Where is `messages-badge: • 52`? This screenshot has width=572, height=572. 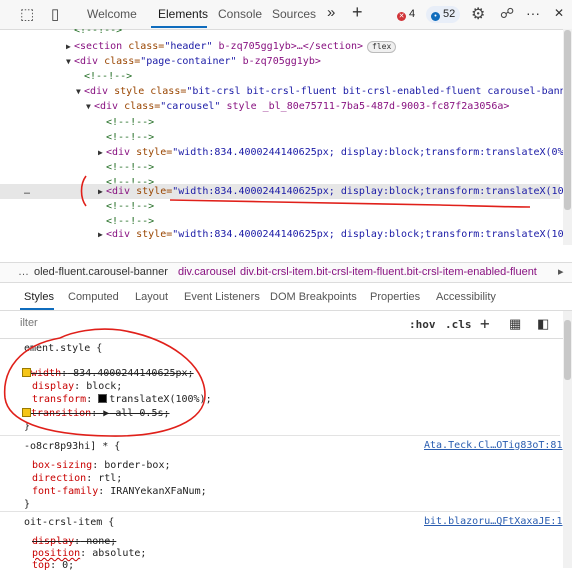 messages-badge: • 52 is located at coordinates (443, 14).